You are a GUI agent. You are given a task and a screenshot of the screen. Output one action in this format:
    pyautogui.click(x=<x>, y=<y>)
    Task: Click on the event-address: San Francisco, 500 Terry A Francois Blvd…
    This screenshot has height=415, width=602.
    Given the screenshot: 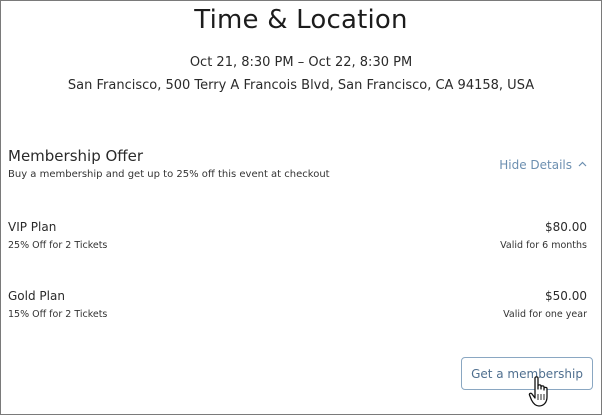 What is the action you would take?
    pyautogui.click(x=301, y=85)
    